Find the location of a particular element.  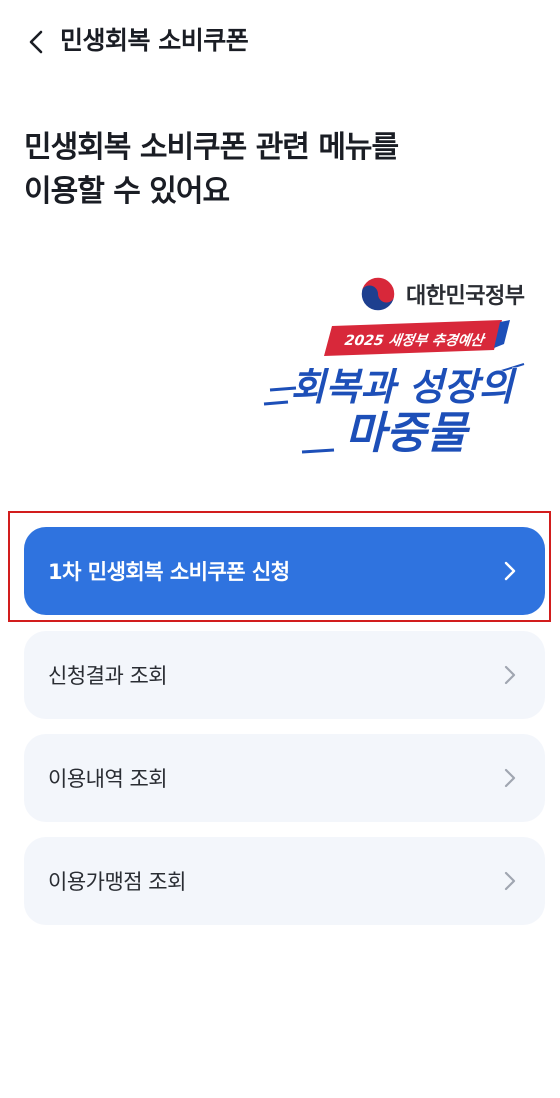

back-button is located at coordinates (36, 42).